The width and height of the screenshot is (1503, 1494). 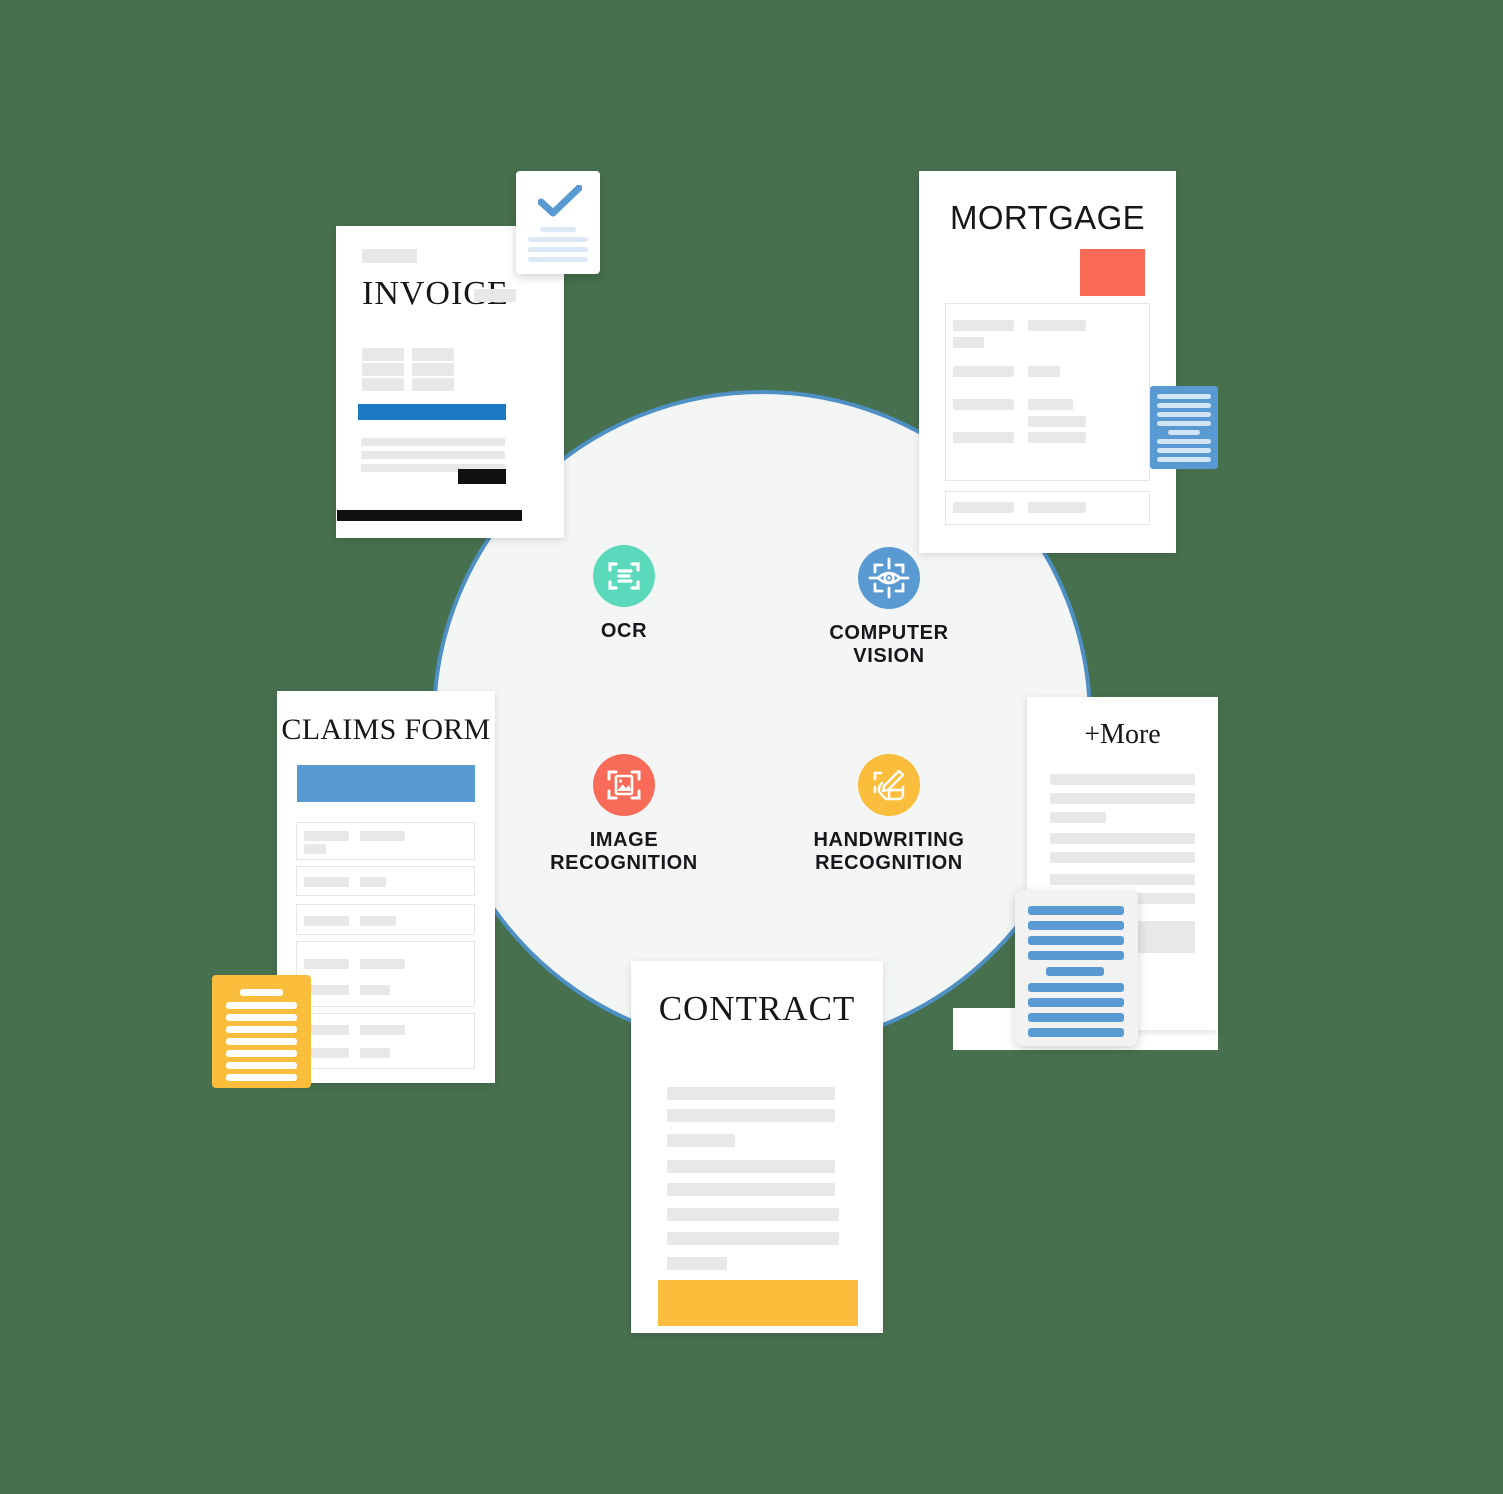 What do you see at coordinates (1047, 508) in the screenshot?
I see `mortgage-footer-panel` at bounding box center [1047, 508].